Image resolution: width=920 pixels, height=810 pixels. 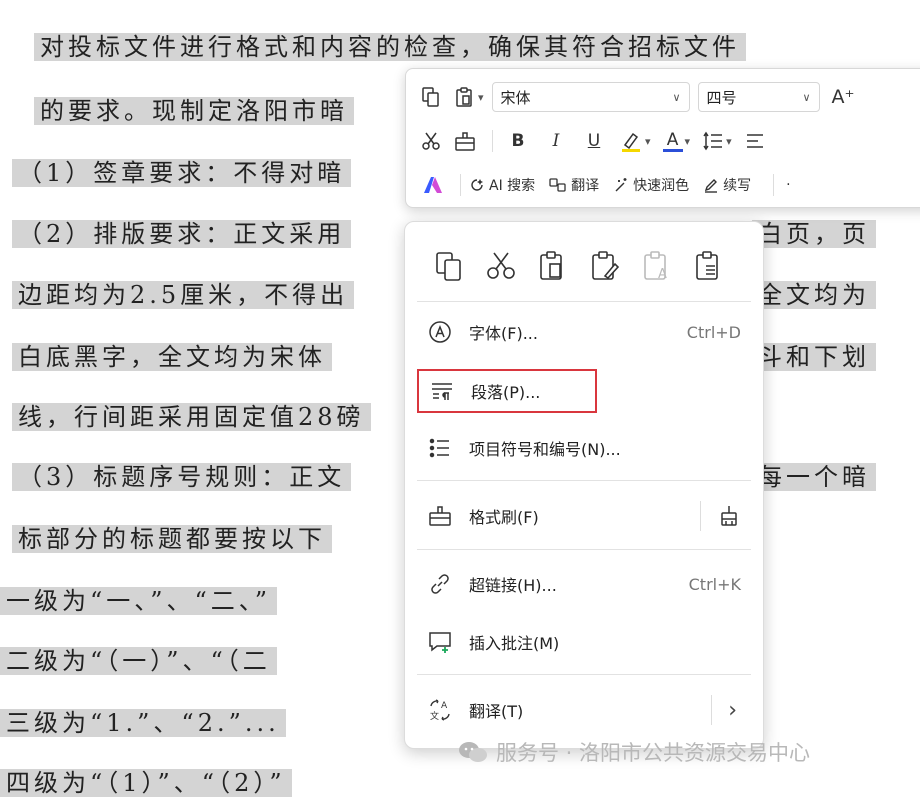 I want to click on doc-line: 的要求。现制定洛阳市暗, so click(x=194, y=111).